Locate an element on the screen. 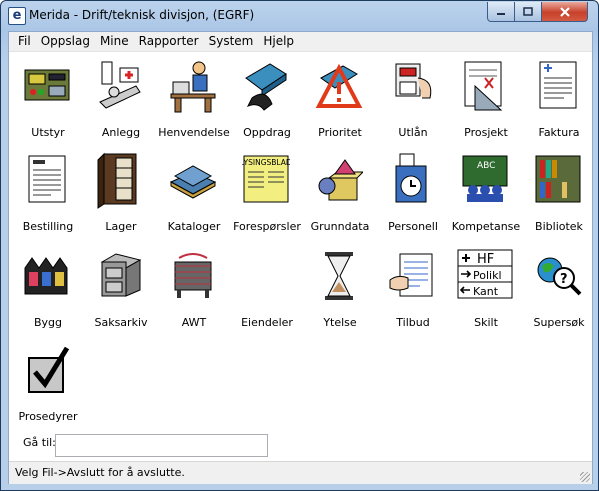 The height and width of the screenshot is (491, 599). close-icon is located at coordinates (564, 11).